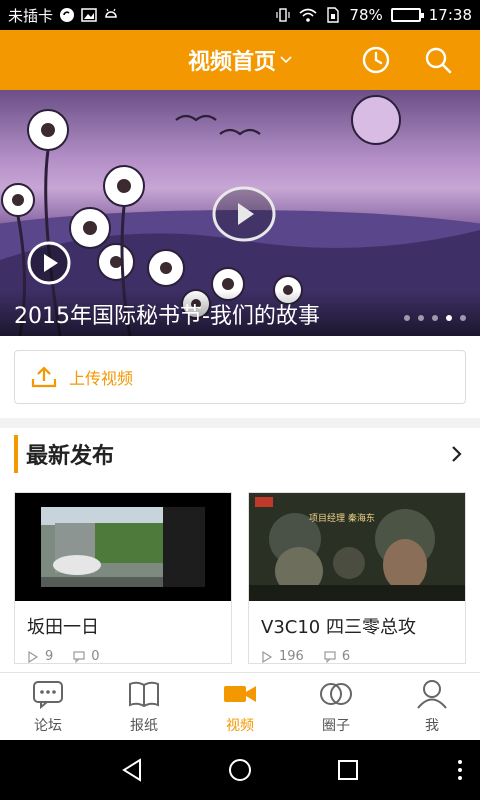  I want to click on video-card: 项目经理 秦海东 V3C10 四三零总攻 196 6, so click(357, 578).